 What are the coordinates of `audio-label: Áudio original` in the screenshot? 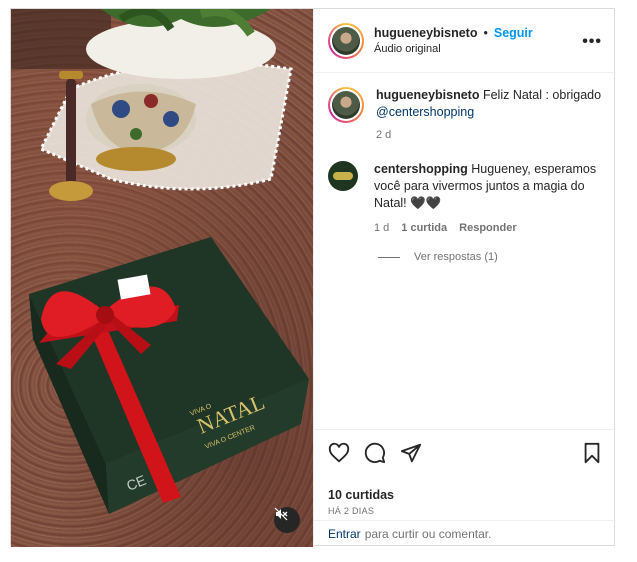 It's located at (453, 49).